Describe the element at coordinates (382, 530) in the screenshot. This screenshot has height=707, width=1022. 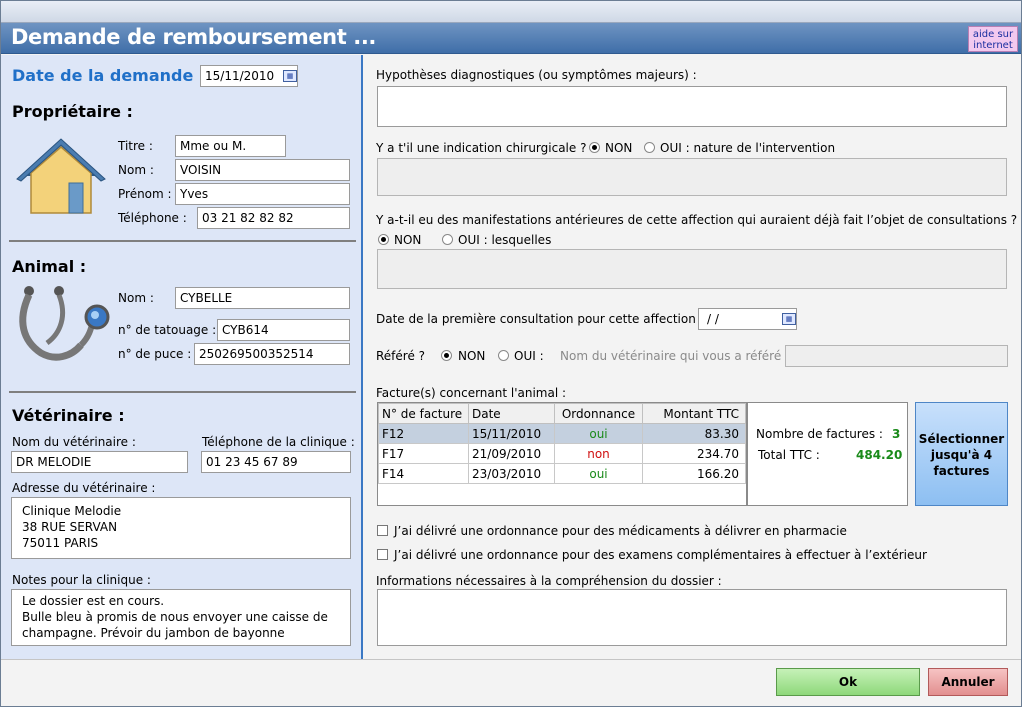
I see `pharmacy-checkbox` at that location.